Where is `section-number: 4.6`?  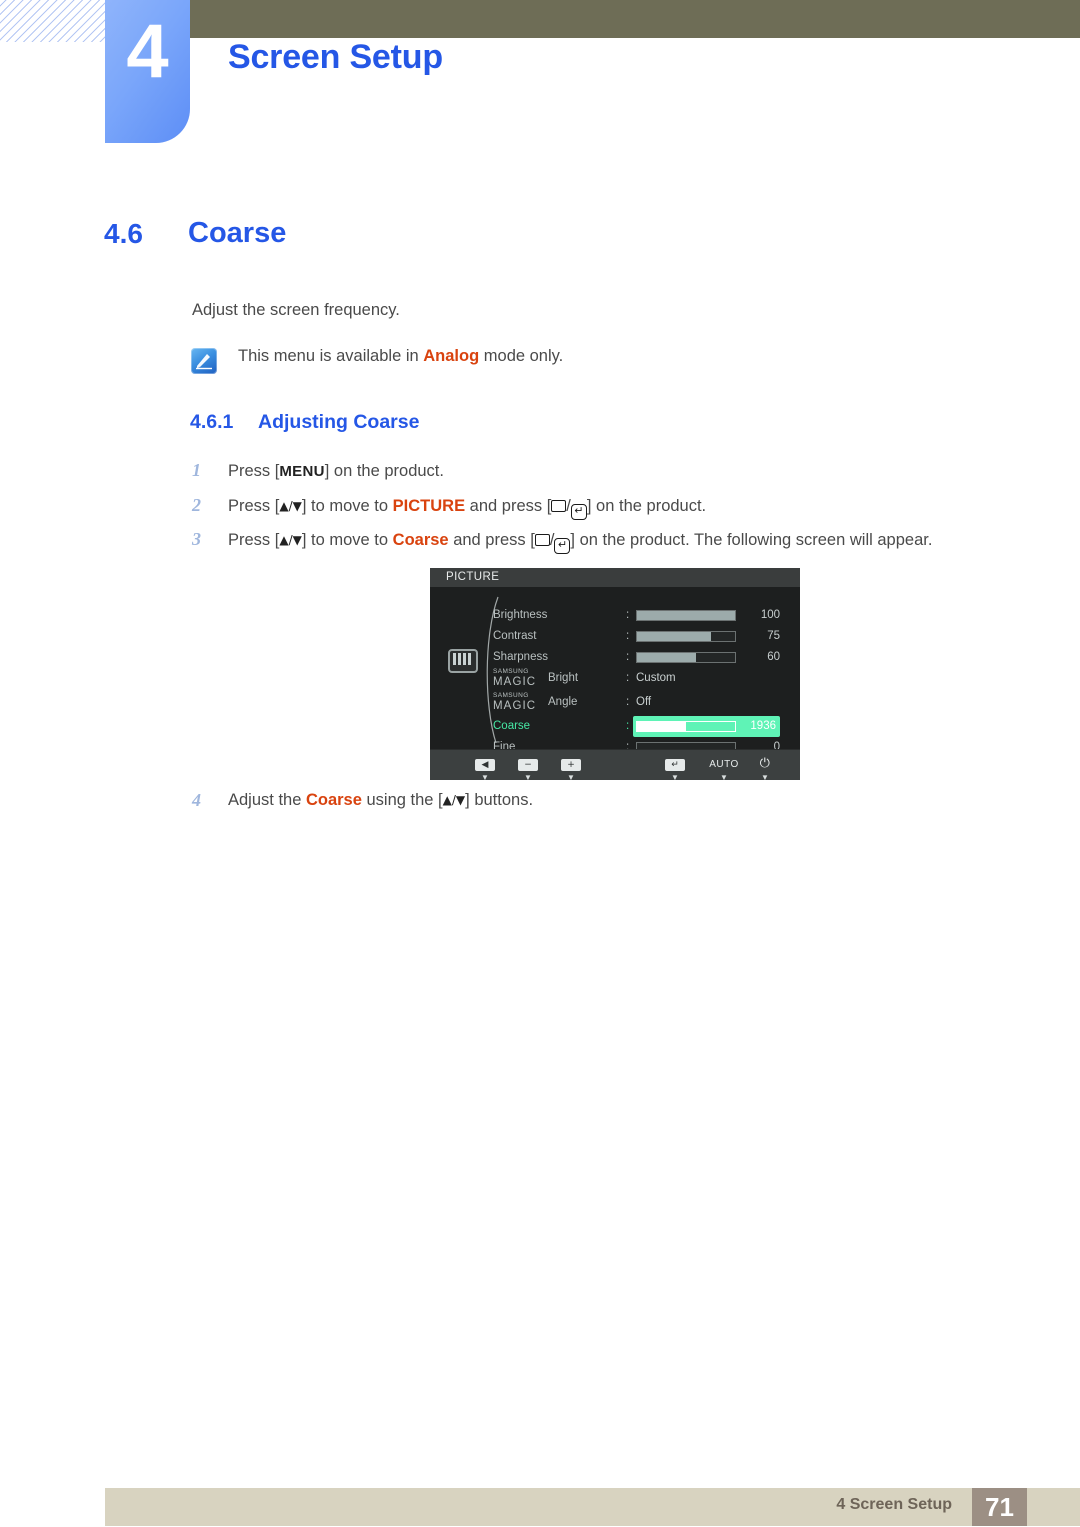
section-number: 4.6 is located at coordinates (123, 233).